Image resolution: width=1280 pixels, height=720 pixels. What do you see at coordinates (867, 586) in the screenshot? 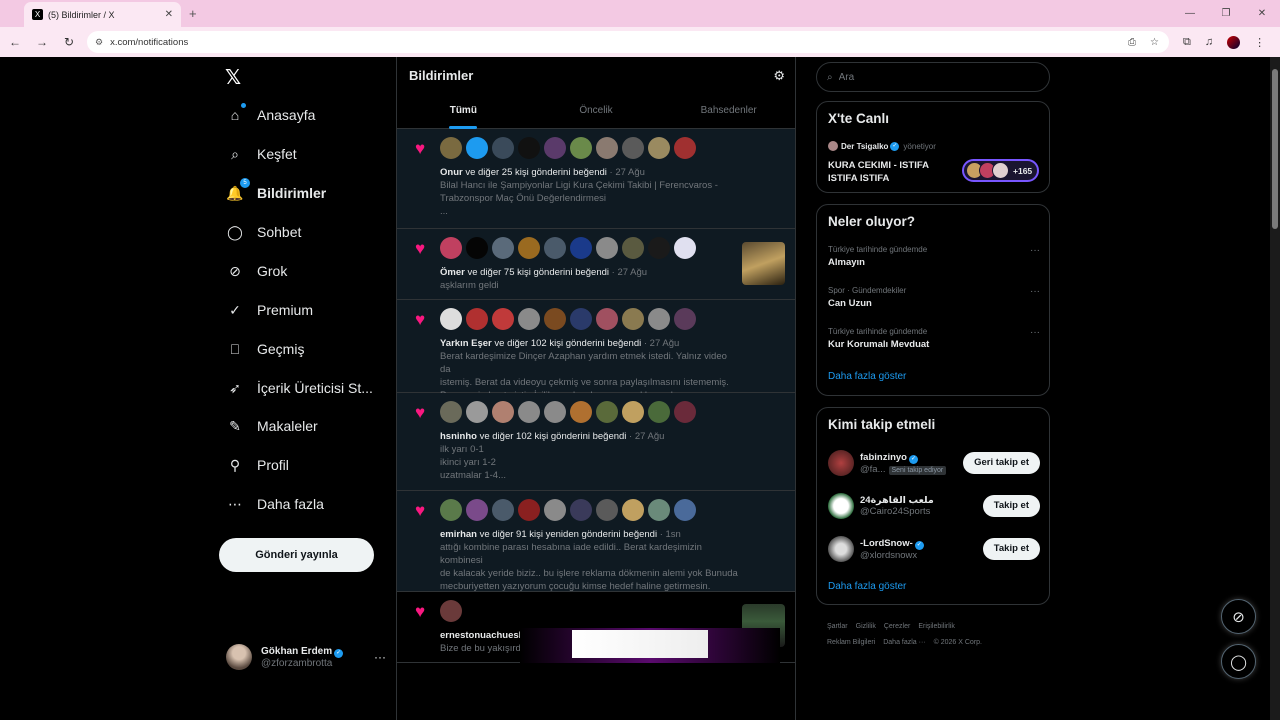
I see `follow-show-more-link: Daha fazla göster` at bounding box center [867, 586].